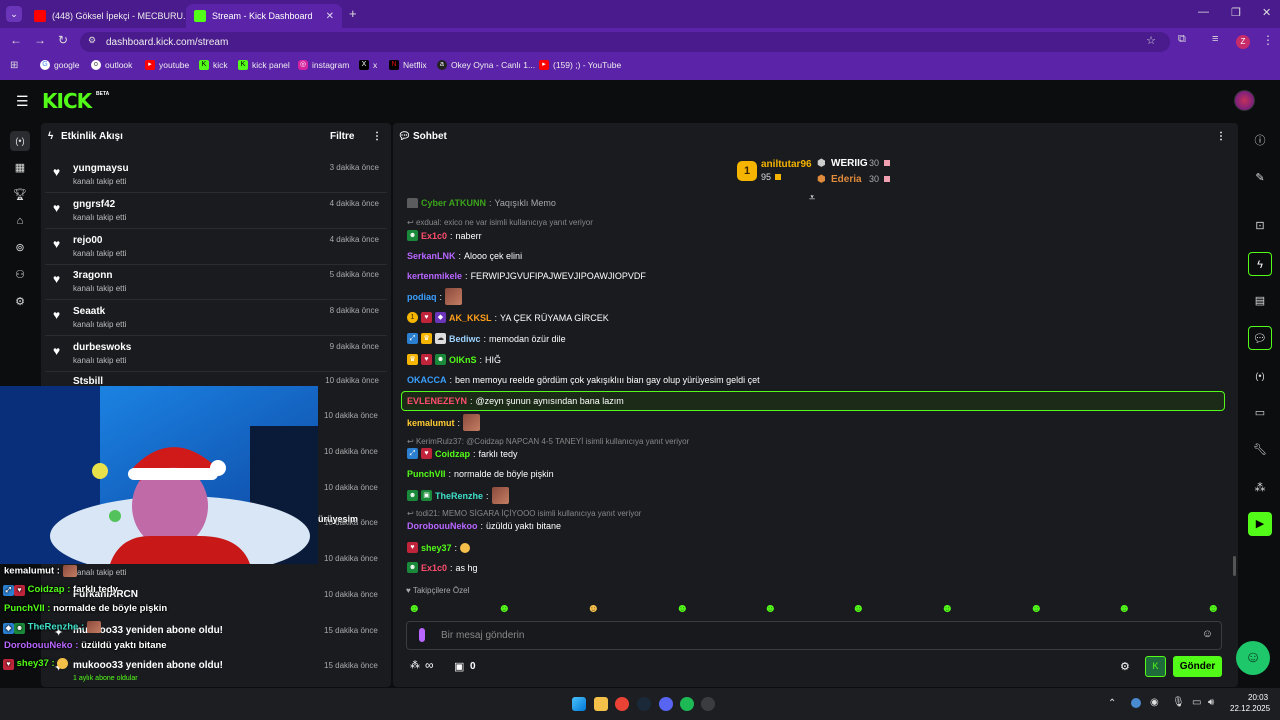 This screenshot has height=720, width=1280. I want to click on hamburger-icon: ☰, so click(22, 101).